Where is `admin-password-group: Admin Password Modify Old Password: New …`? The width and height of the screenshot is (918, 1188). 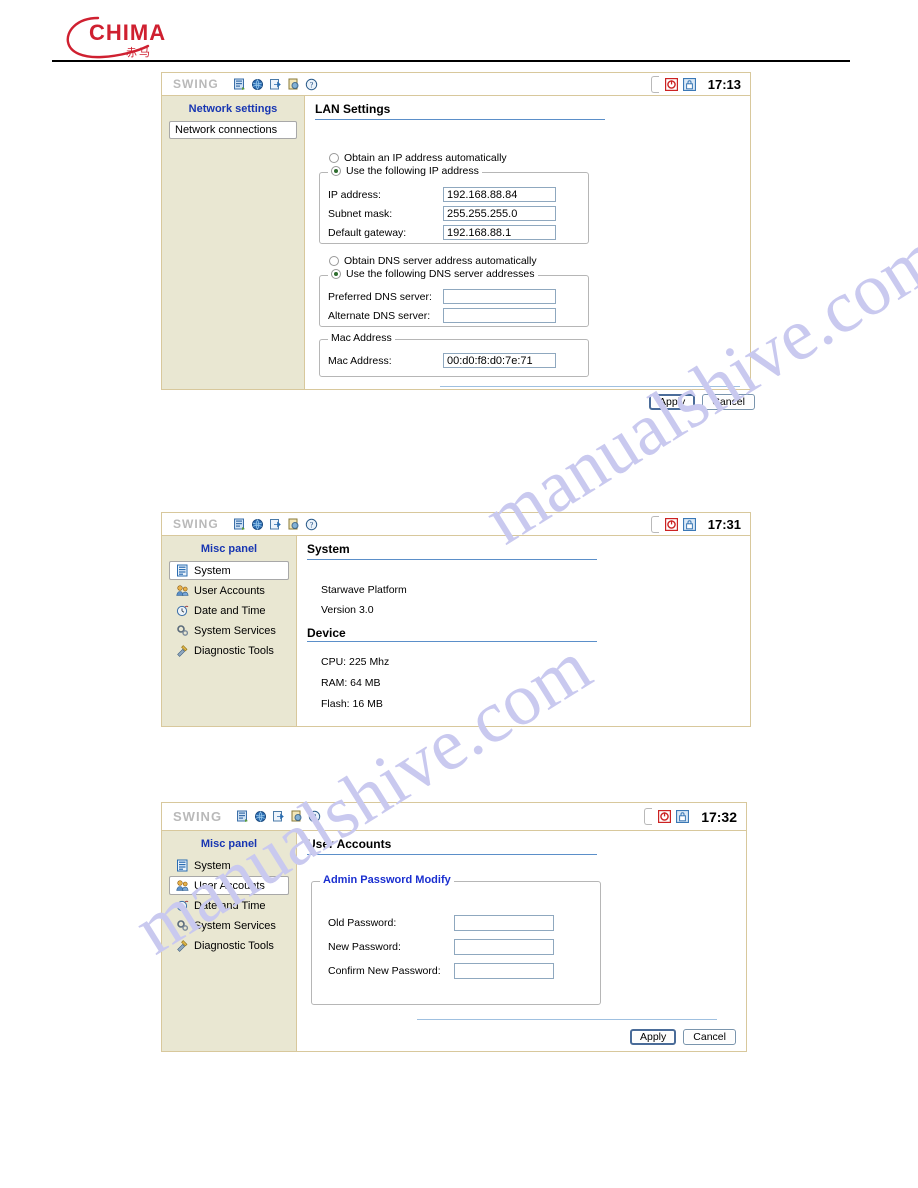 admin-password-group: Admin Password Modify Old Password: New … is located at coordinates (456, 939).